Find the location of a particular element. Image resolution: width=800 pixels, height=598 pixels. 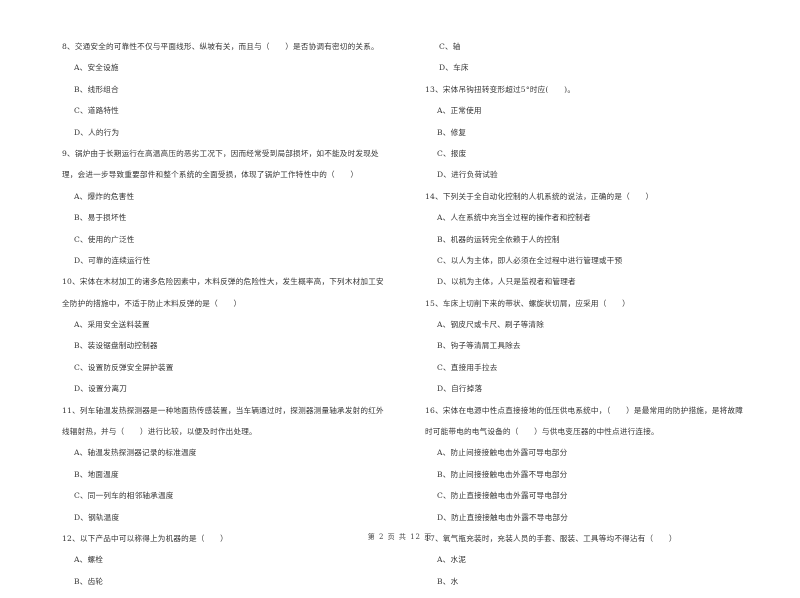

option-b: B、钩子等清屑工具除去 is located at coordinates (479, 346).